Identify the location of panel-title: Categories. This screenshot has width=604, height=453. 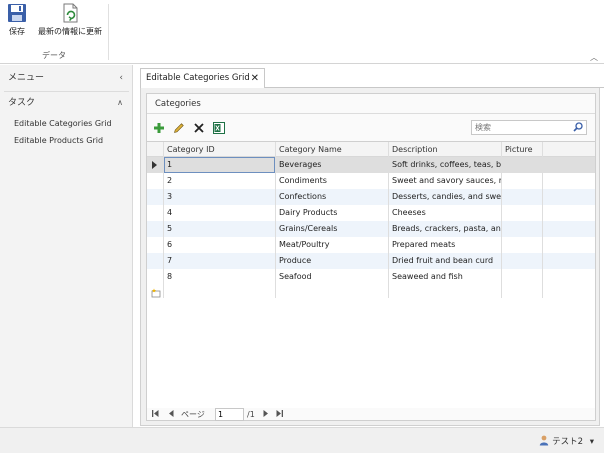
(178, 104).